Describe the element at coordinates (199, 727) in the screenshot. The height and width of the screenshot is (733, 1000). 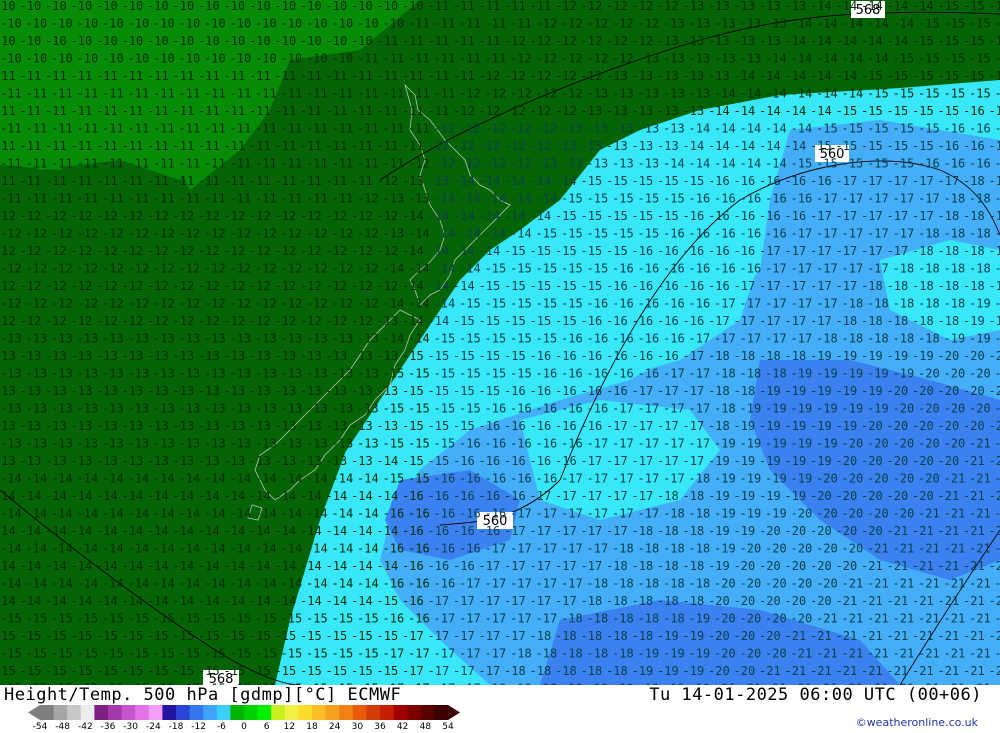
I see `legend-tick-label: -12` at that location.